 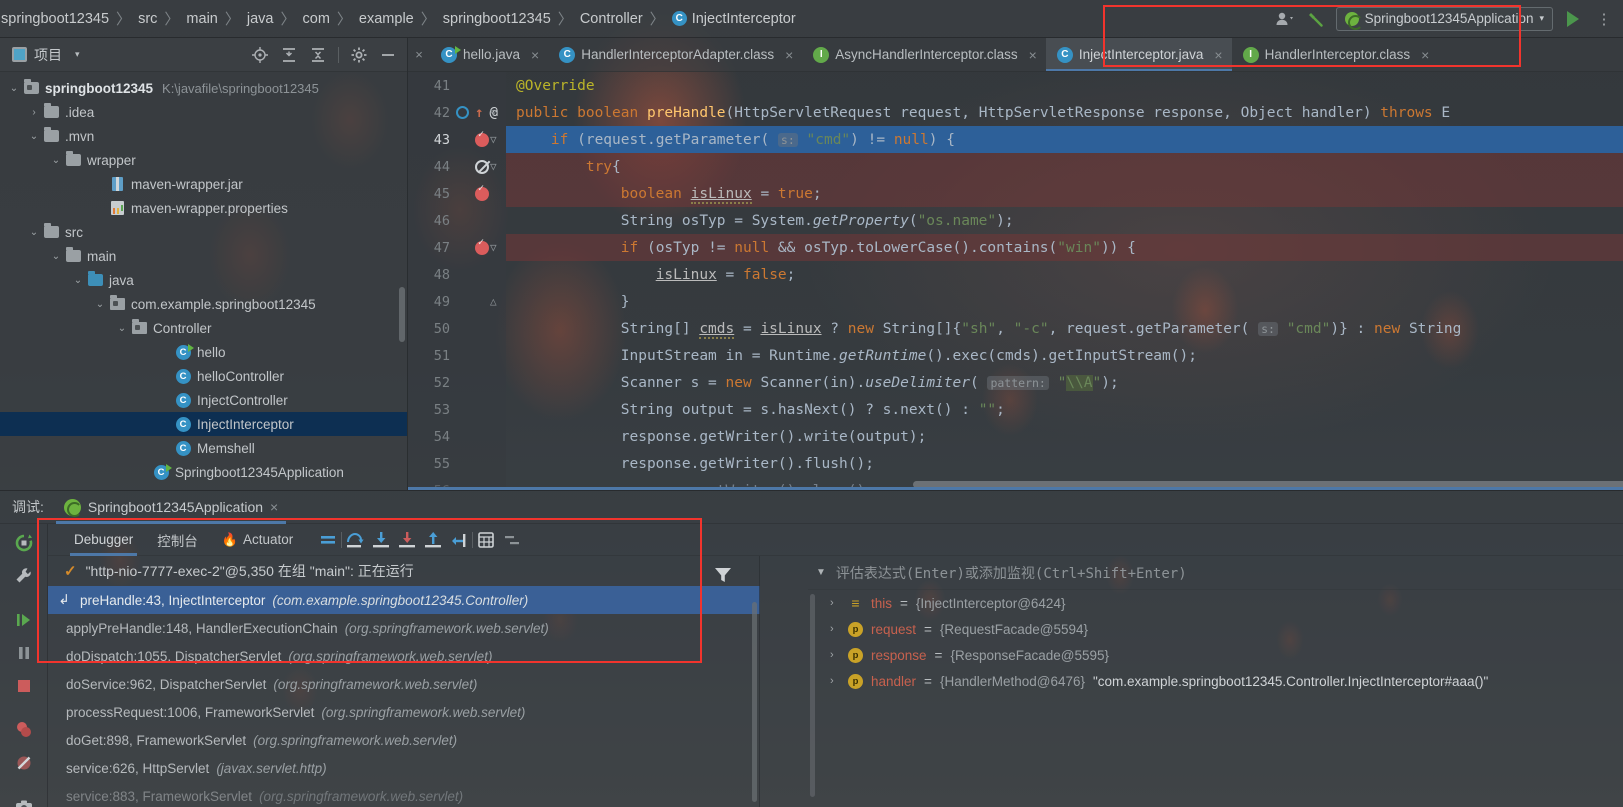 I want to click on debug-session-tab: Springboot12345Application ×, so click(x=171, y=507).